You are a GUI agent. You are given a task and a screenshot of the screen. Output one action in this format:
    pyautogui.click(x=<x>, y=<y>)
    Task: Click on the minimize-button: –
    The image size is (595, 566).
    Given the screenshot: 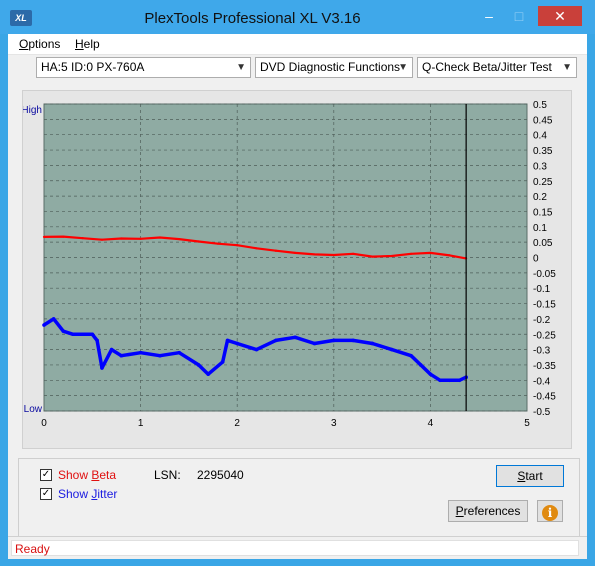 What is the action you would take?
    pyautogui.click(x=489, y=16)
    